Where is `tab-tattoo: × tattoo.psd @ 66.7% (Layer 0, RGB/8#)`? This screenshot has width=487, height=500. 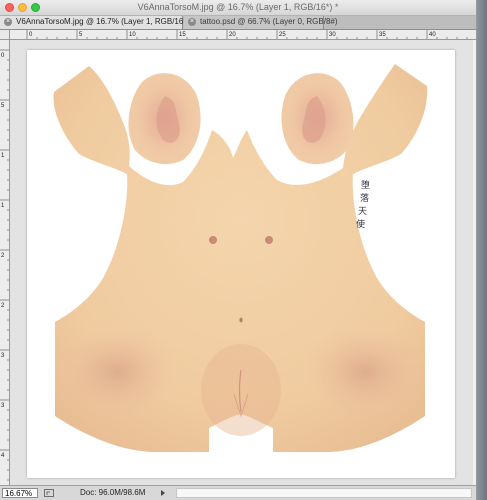
tab-tattoo: × tattoo.psd @ 66.7% (Layer 0, RGB/8#) is located at coordinates (261, 22).